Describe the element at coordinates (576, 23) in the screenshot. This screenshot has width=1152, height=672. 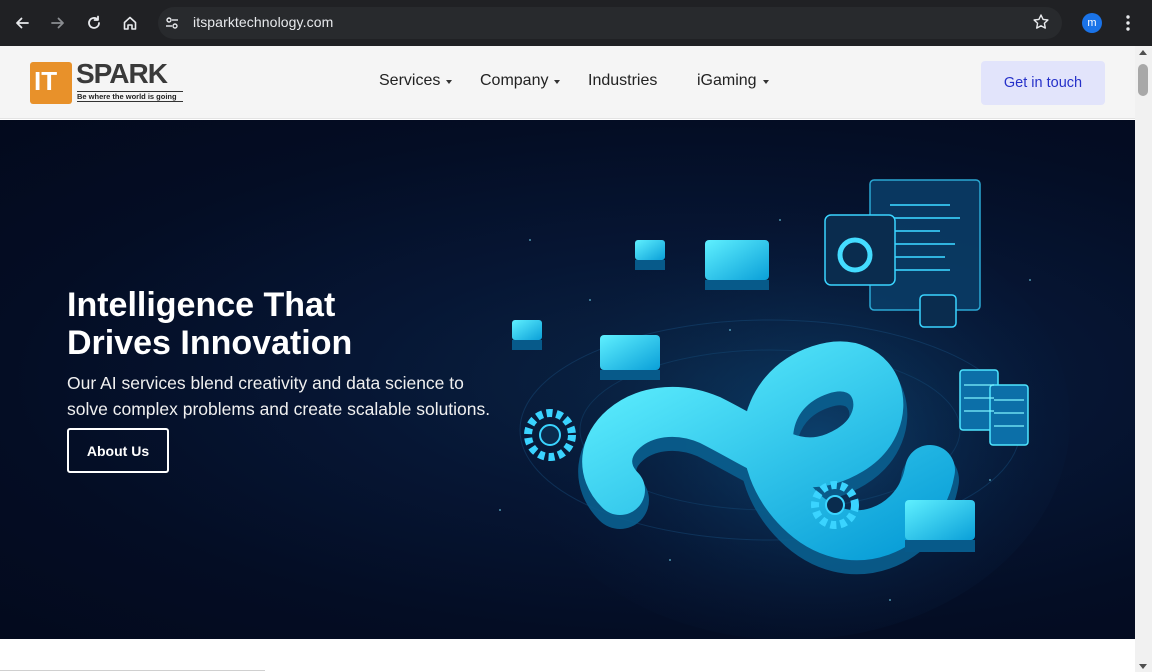
I see `browser-toolbar: itsparktechnology.com m` at that location.